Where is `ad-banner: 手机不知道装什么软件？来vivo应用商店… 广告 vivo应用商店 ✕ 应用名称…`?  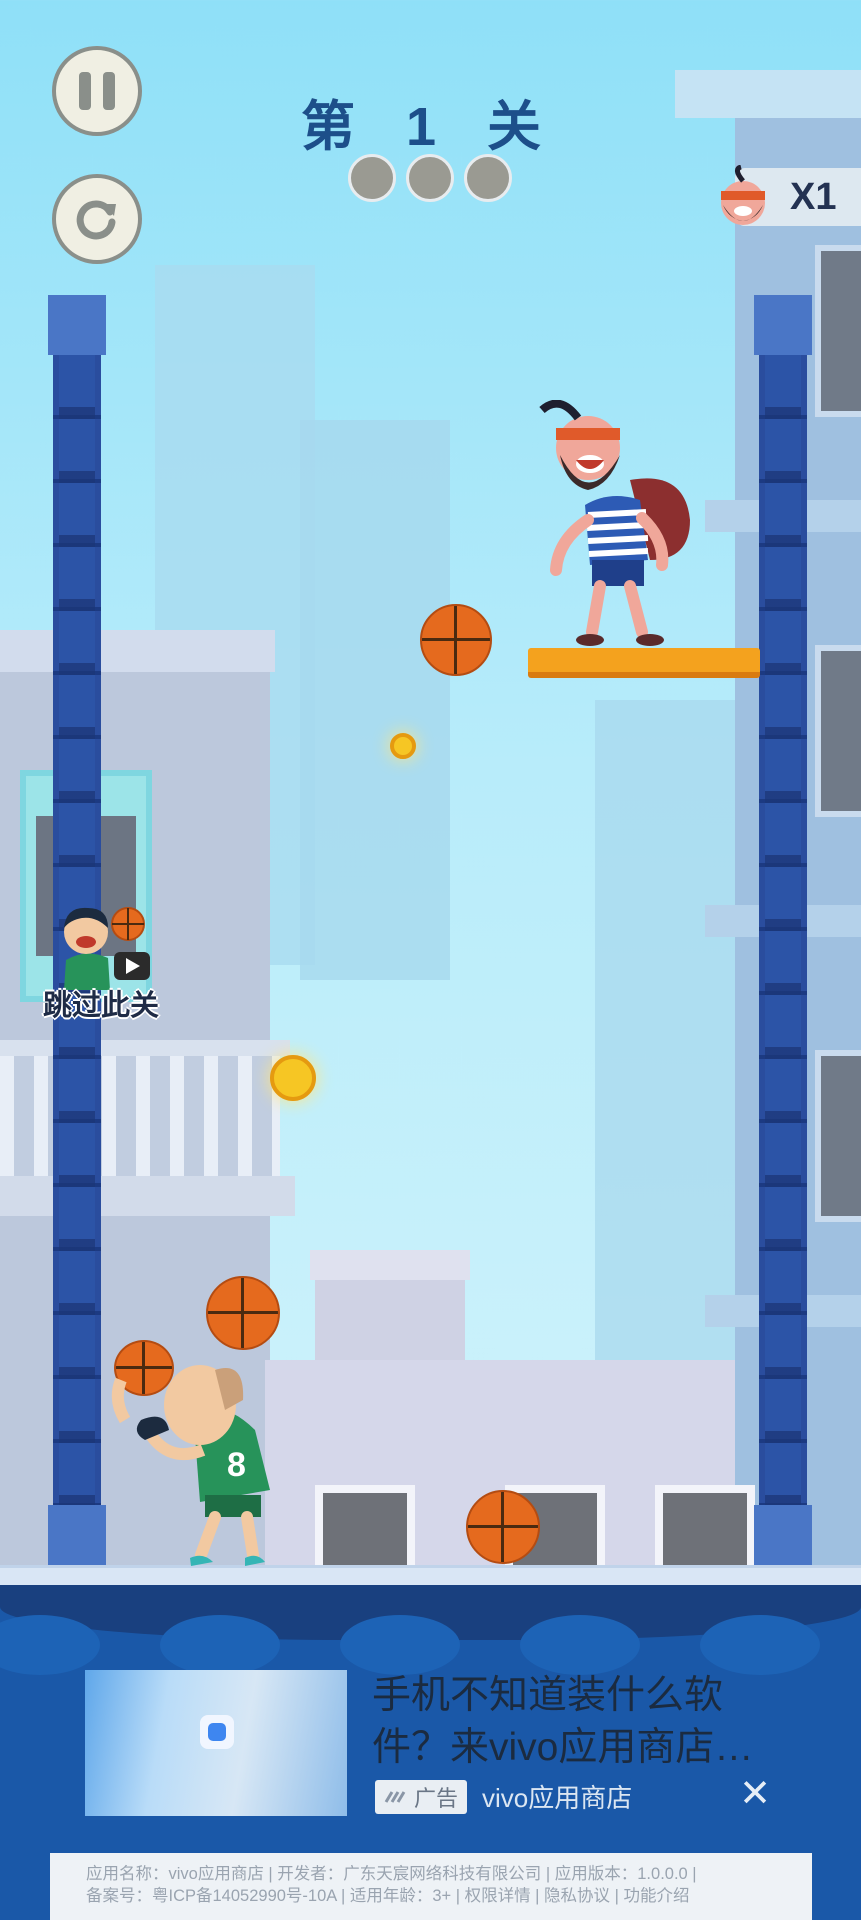
ad-banner: 手机不知道装什么软件？来vivo应用商店… 广告 vivo应用商店 ✕ 应用名称… is located at coordinates (430, 1780).